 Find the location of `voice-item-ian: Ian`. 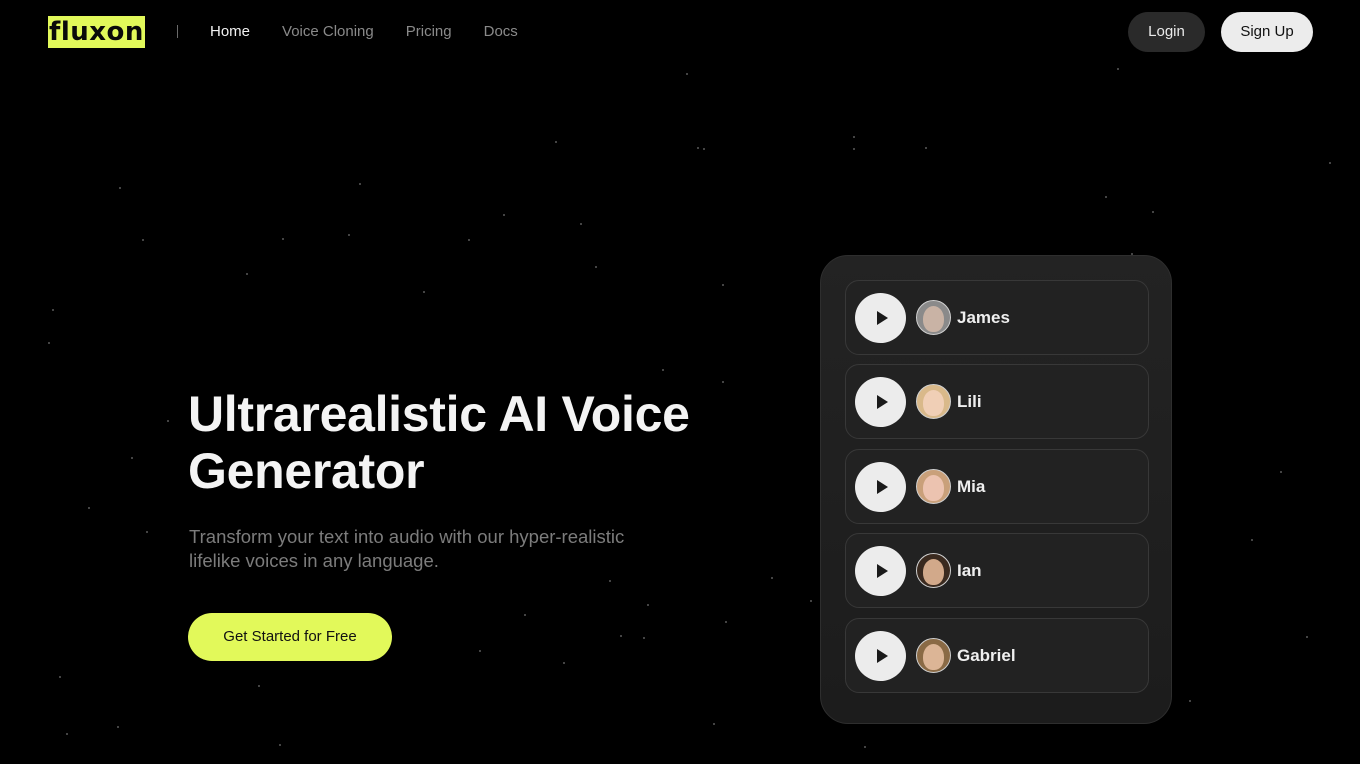

voice-item-ian: Ian is located at coordinates (997, 570).